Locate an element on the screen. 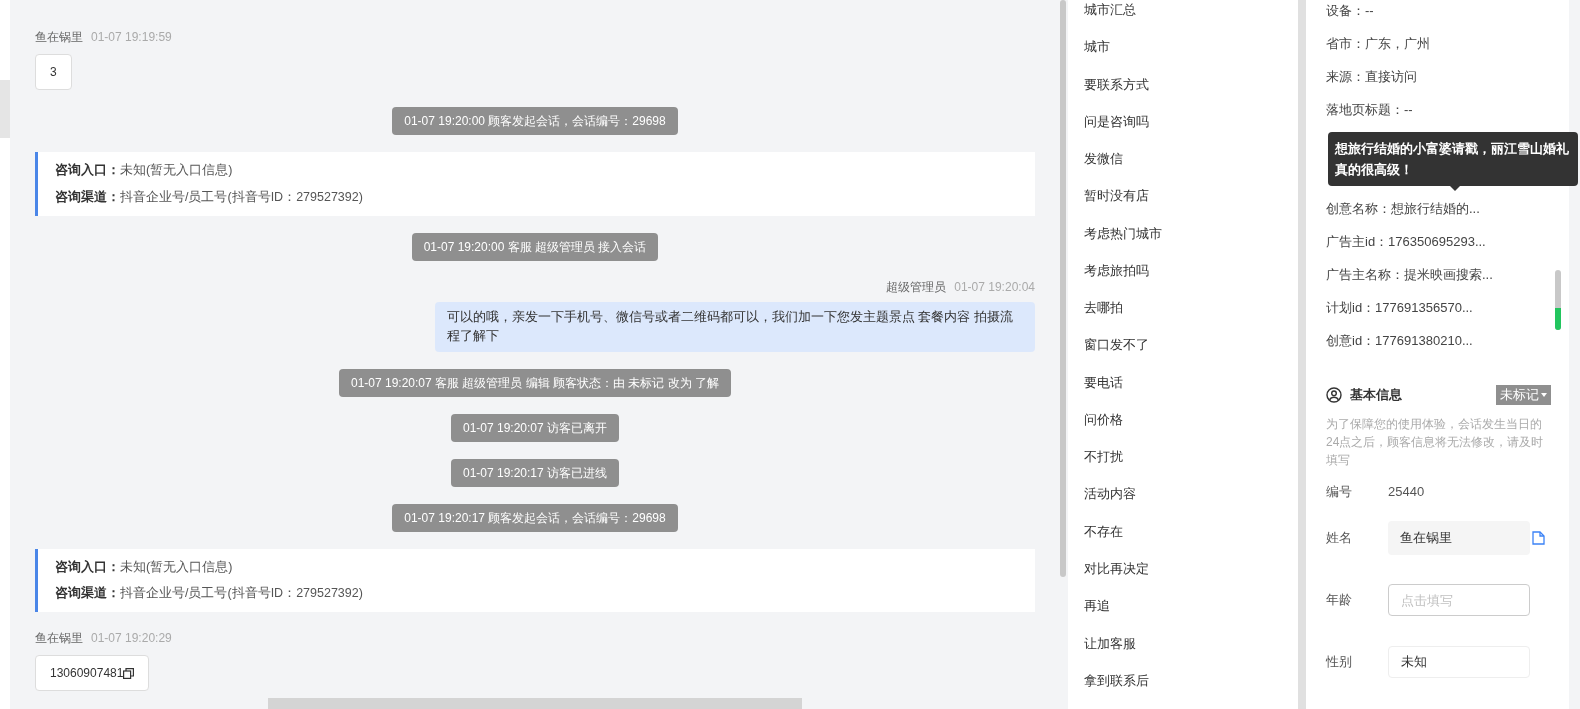  visitor-info-row-text: 省市：广东，广州 is located at coordinates (1378, 44).